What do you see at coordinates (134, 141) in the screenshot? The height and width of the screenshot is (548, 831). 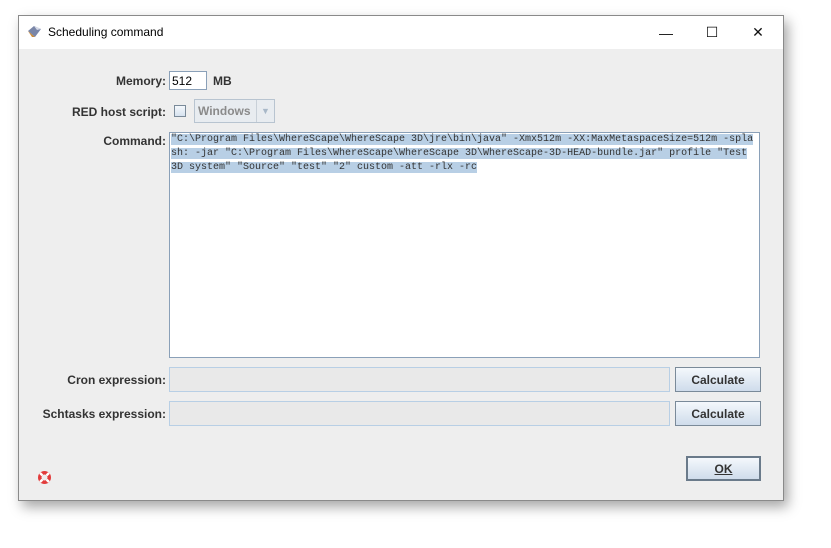 I see `command-label: Command:` at bounding box center [134, 141].